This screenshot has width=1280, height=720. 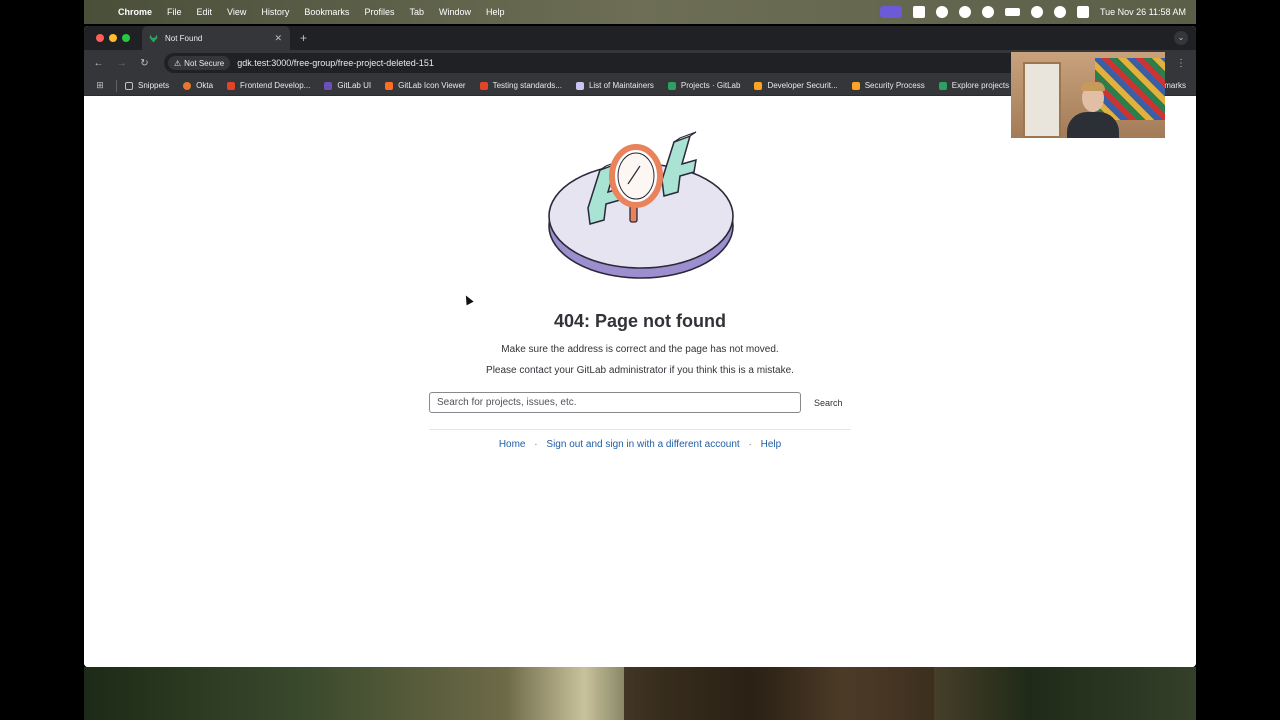 I want to click on bookmark-gitlab-ui: GitLab UI, so click(x=347, y=85).